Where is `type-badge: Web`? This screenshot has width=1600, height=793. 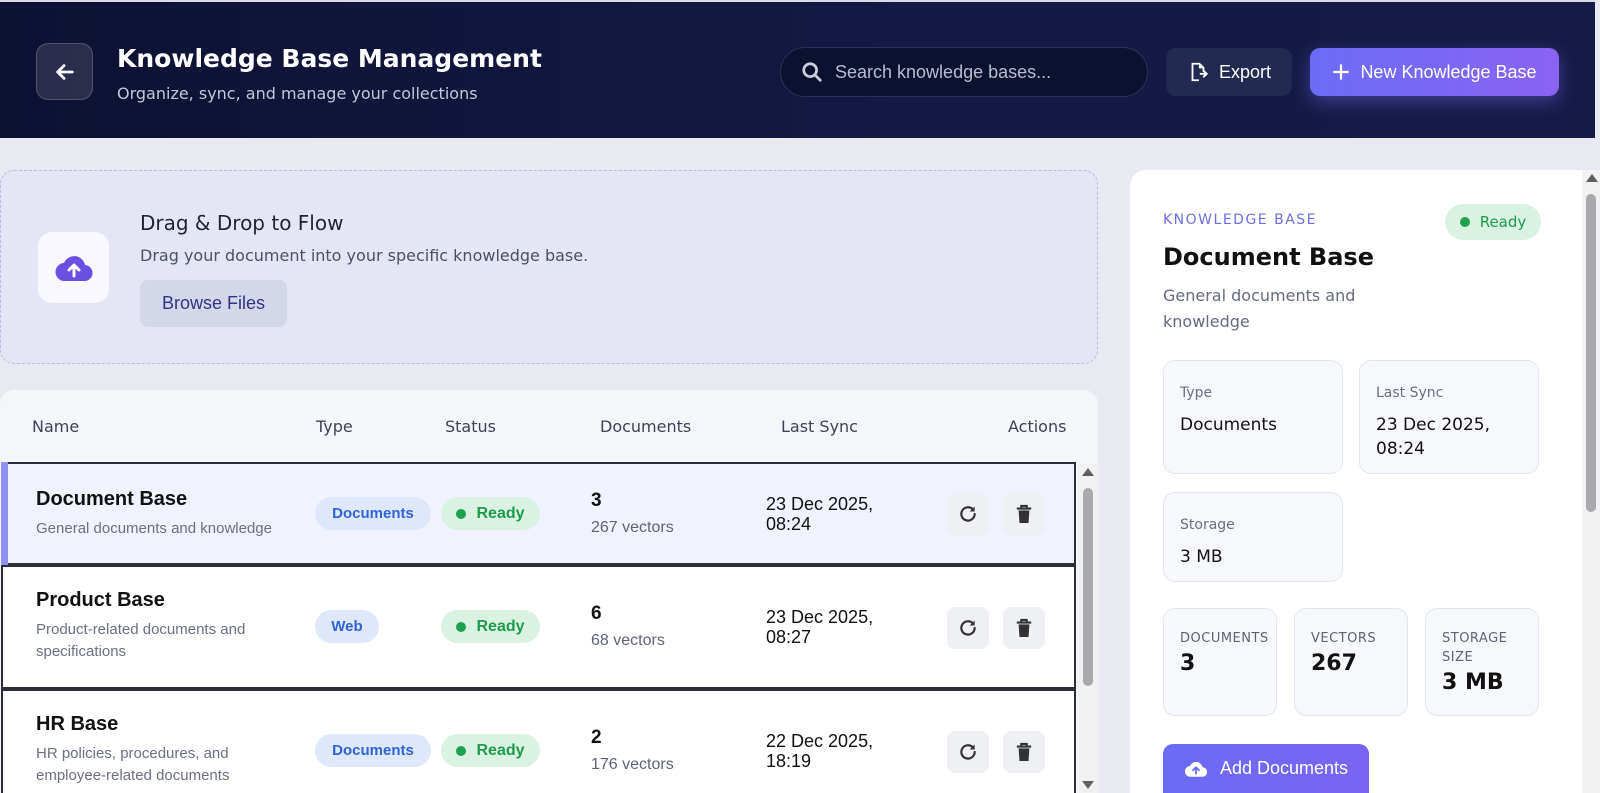
type-badge: Web is located at coordinates (347, 626).